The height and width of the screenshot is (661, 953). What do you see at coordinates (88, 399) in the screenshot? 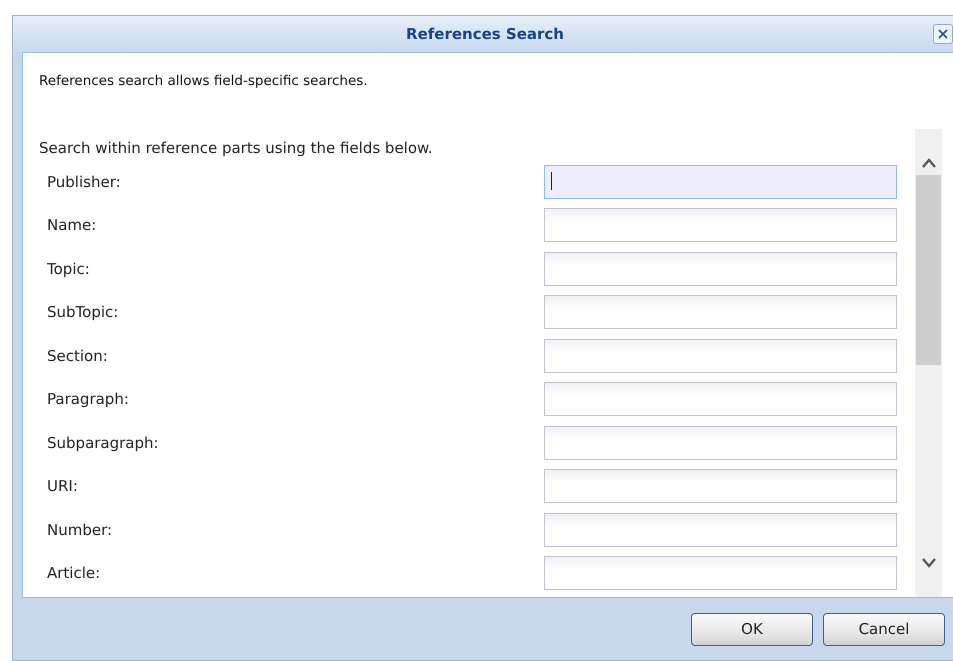
I see `field-label: Paragraph:` at bounding box center [88, 399].